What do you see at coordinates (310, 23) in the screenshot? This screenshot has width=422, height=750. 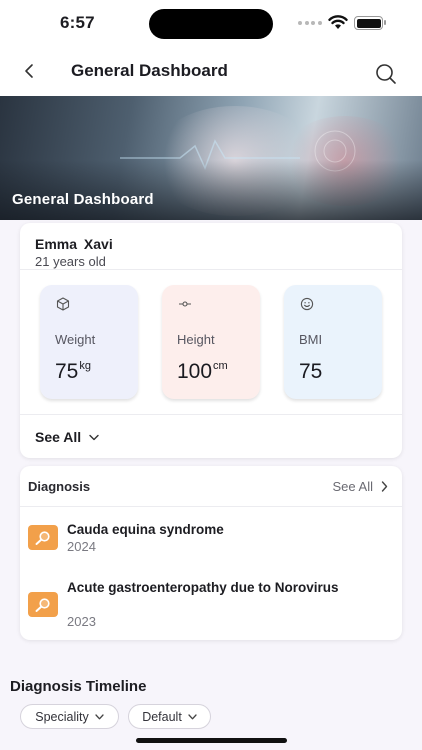 I see `signal-icon` at bounding box center [310, 23].